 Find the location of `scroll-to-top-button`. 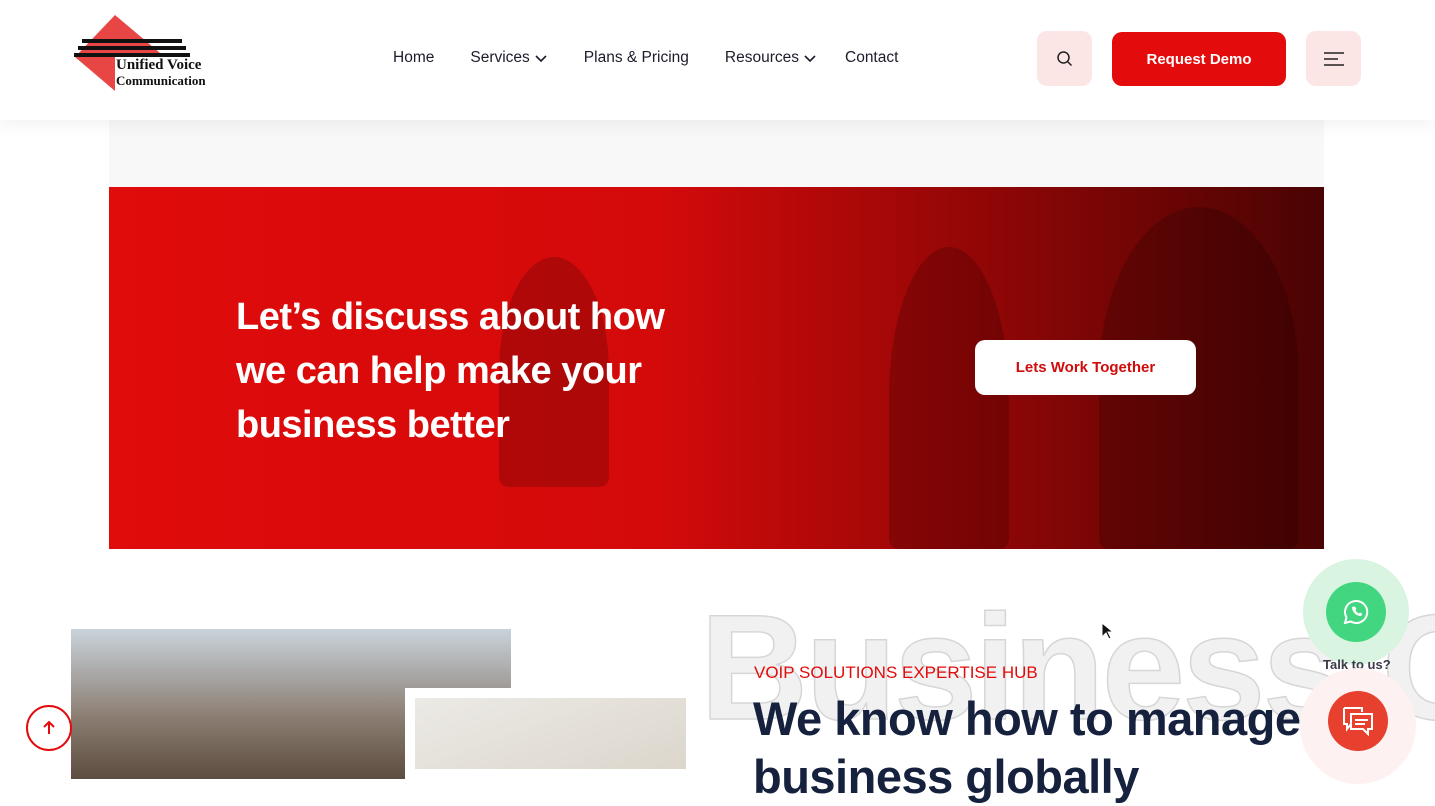

scroll-to-top-button is located at coordinates (49, 728).